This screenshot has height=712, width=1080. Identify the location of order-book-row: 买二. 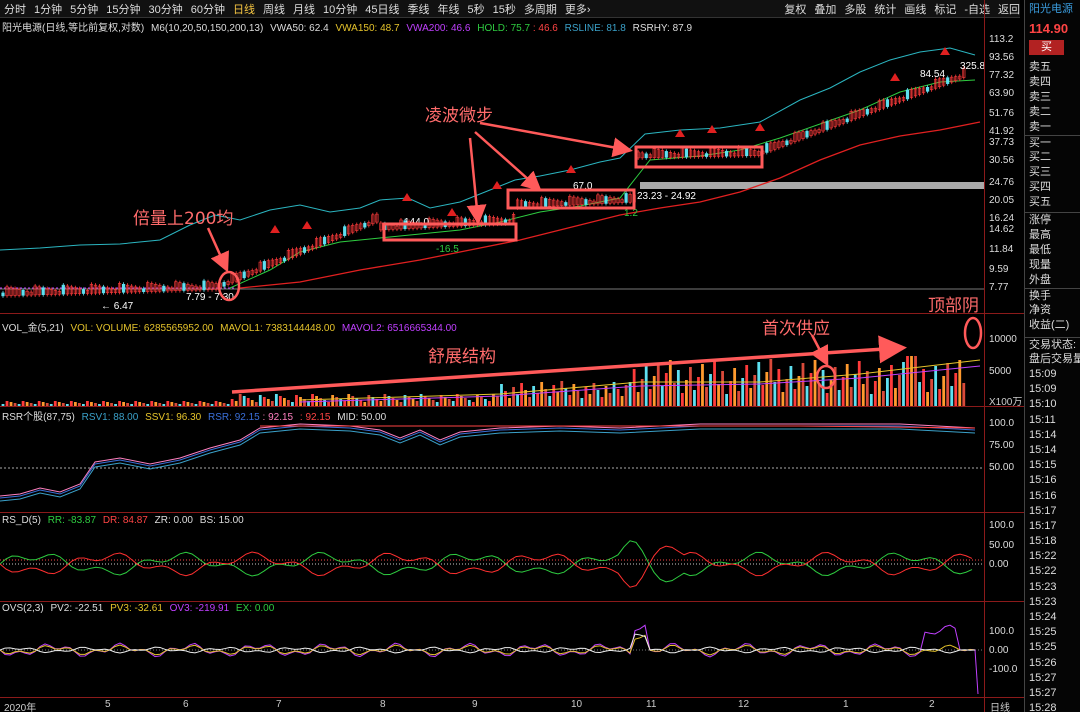
(1040, 157).